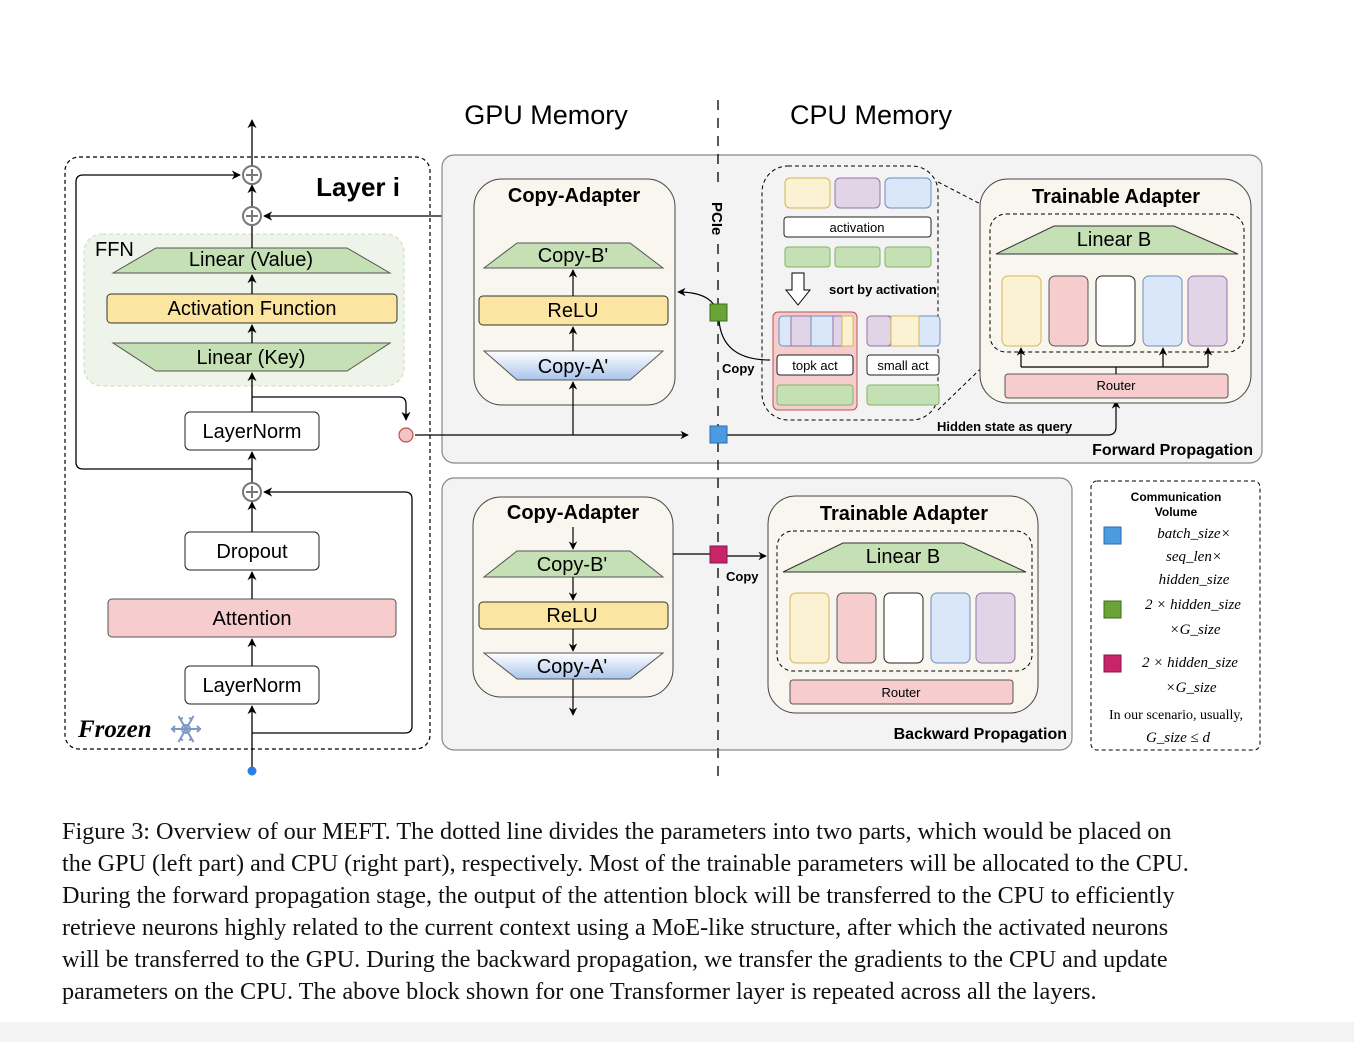  What do you see at coordinates (573, 513) in the screenshot?
I see `backward-copy-adapter-title: Copy-Adapter` at bounding box center [573, 513].